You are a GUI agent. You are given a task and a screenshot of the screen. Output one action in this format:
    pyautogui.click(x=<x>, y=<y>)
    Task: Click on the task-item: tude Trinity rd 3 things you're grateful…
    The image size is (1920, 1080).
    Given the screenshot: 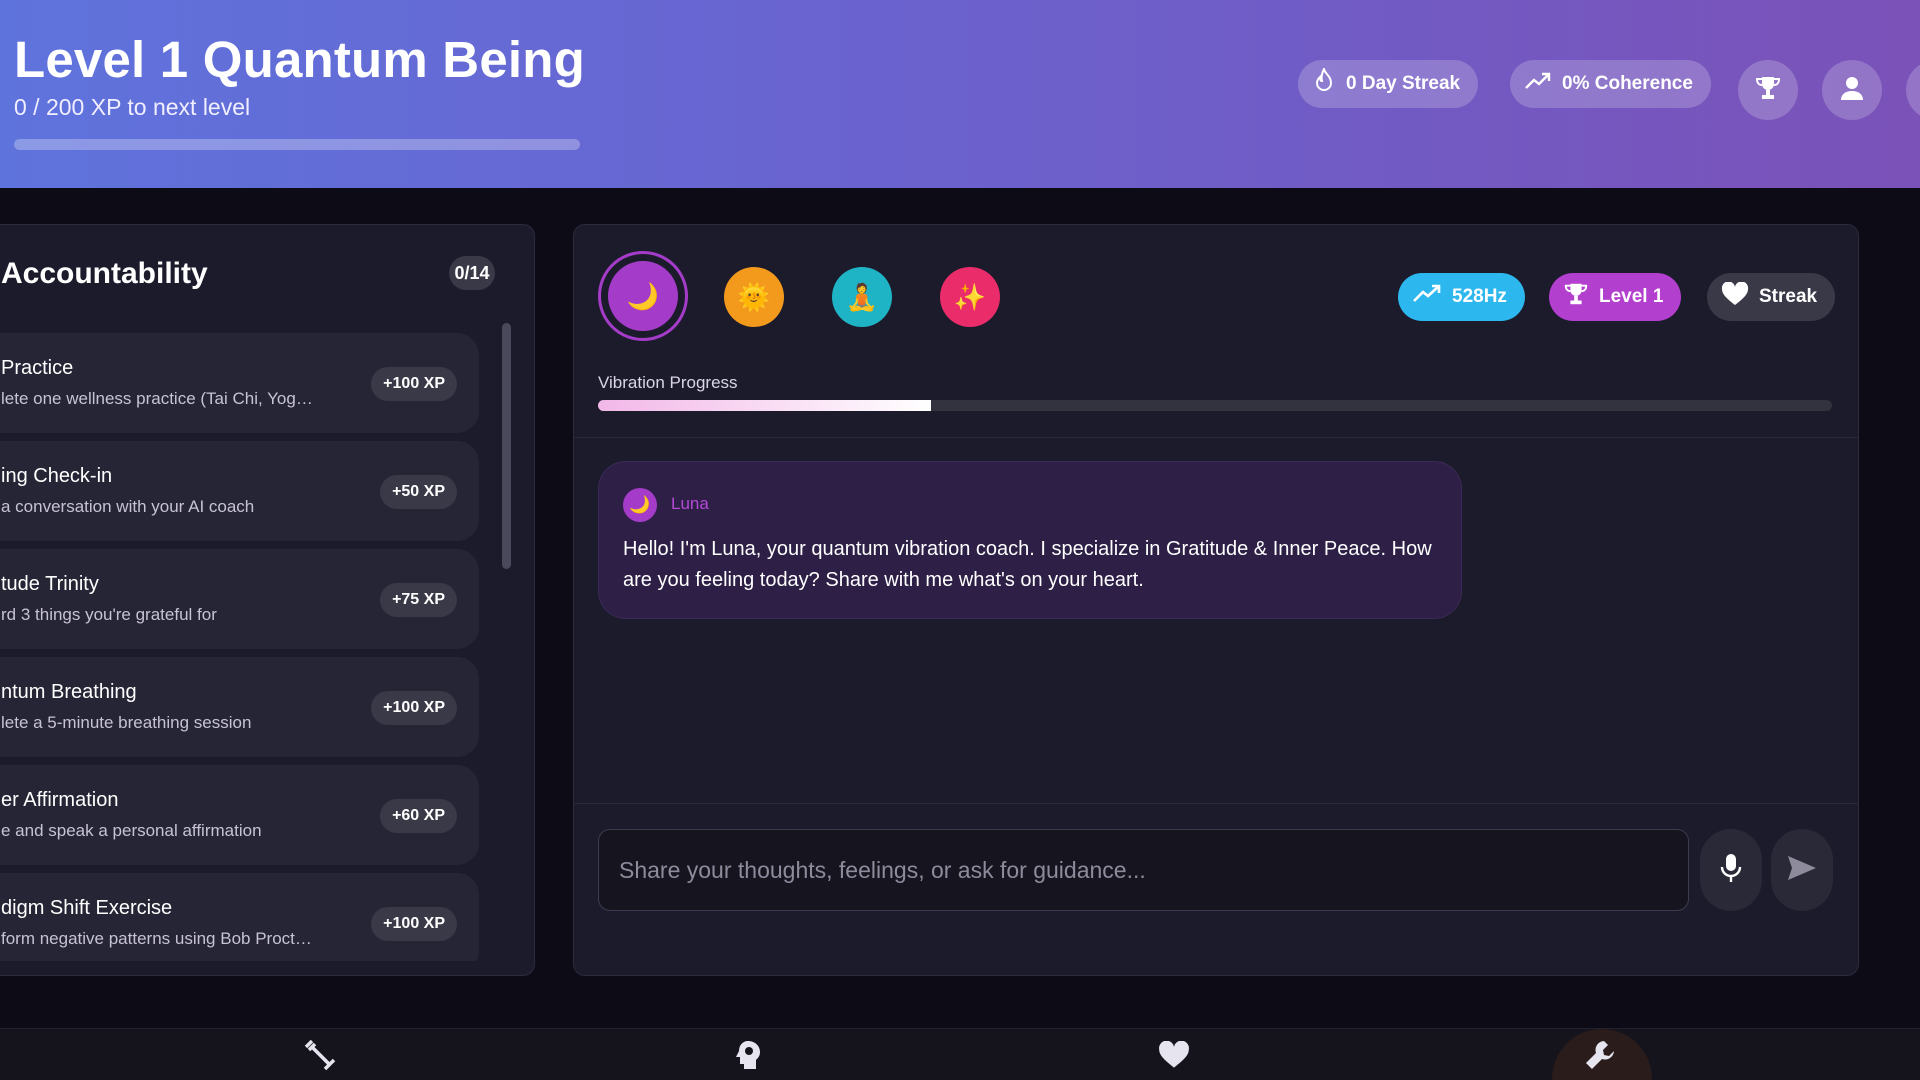 What is the action you would take?
    pyautogui.click(x=239, y=599)
    